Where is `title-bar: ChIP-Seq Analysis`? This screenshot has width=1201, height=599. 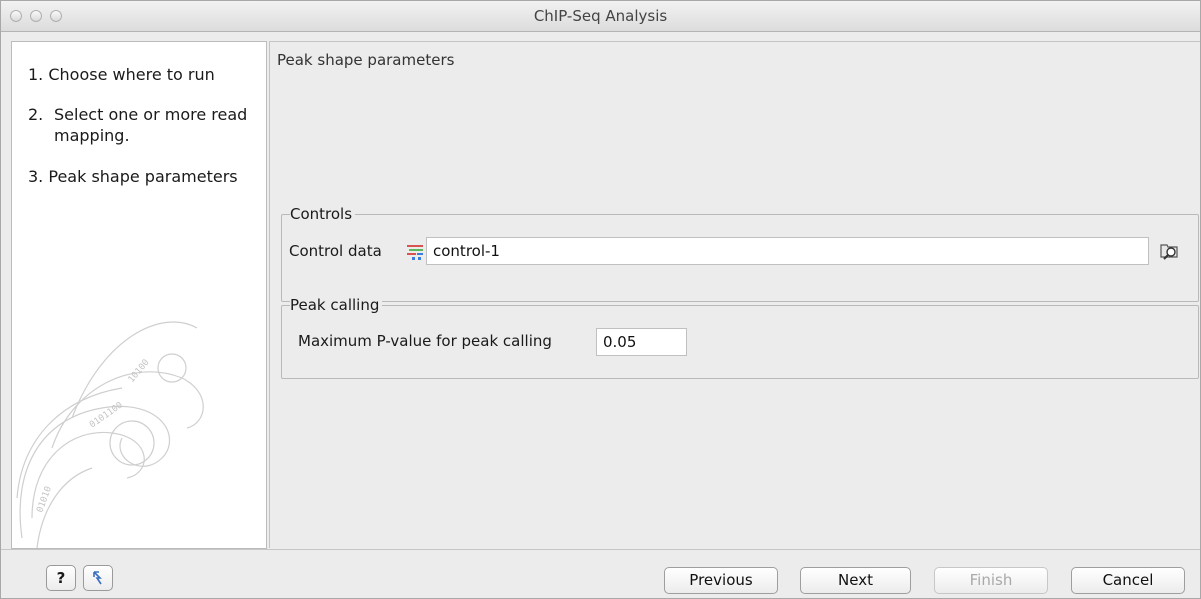
title-bar: ChIP-Seq Analysis is located at coordinates (600, 16).